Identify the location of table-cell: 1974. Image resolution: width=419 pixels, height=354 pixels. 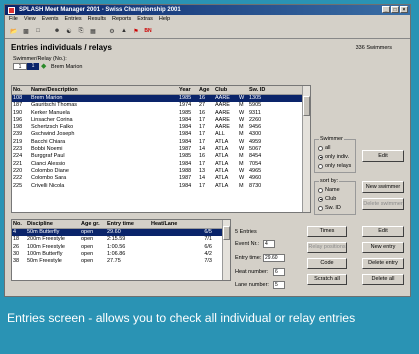
(185, 105).